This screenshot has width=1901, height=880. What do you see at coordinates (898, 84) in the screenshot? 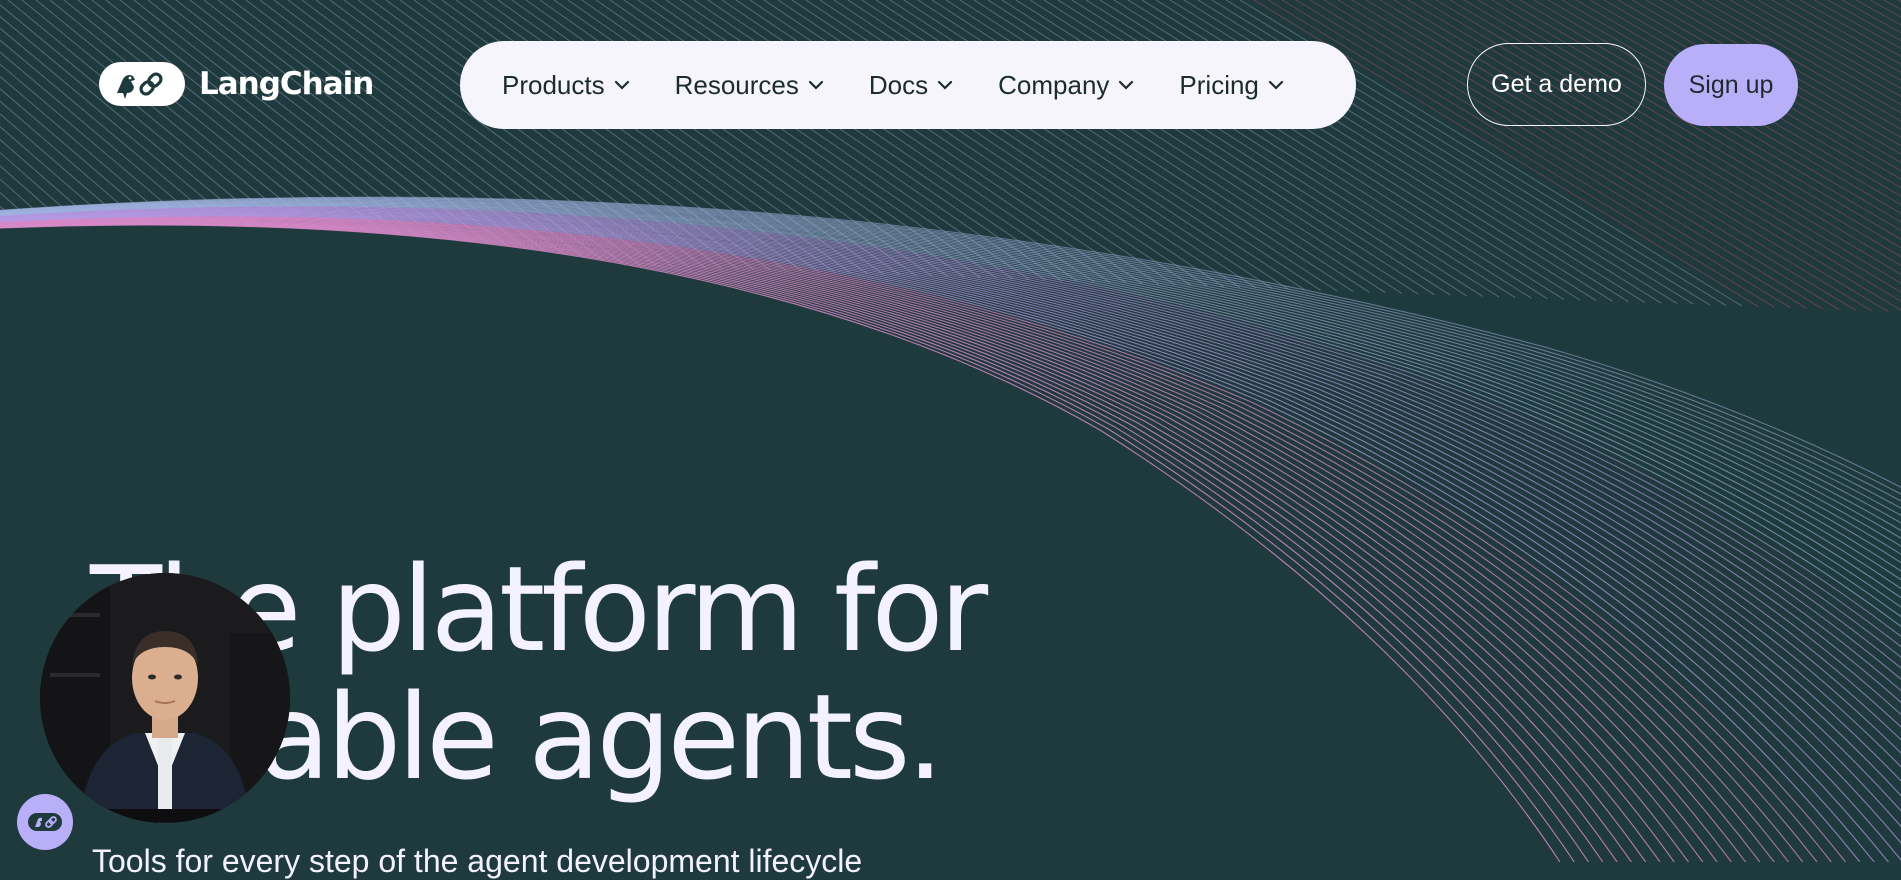
I see `nav-item-label: Docs` at bounding box center [898, 84].